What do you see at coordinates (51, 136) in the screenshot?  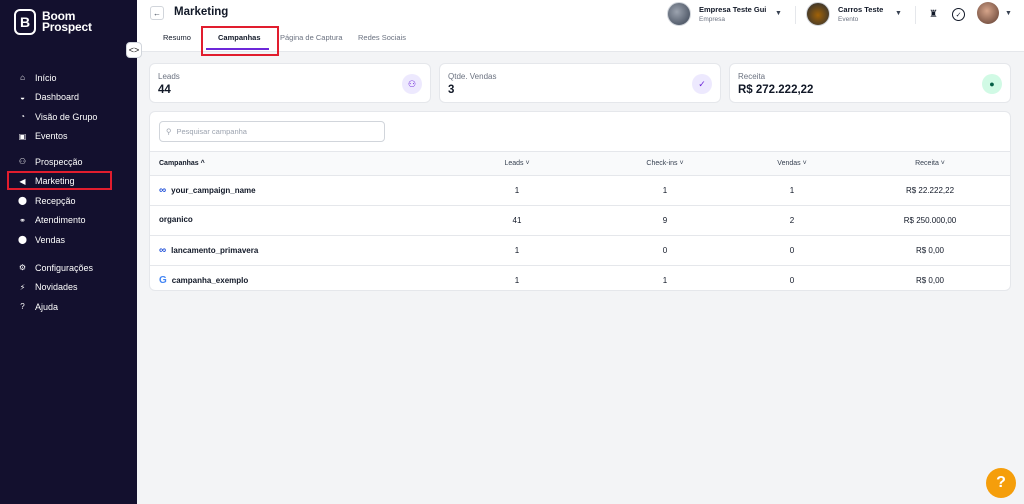 I see `sidebar-item-label: Eventos` at bounding box center [51, 136].